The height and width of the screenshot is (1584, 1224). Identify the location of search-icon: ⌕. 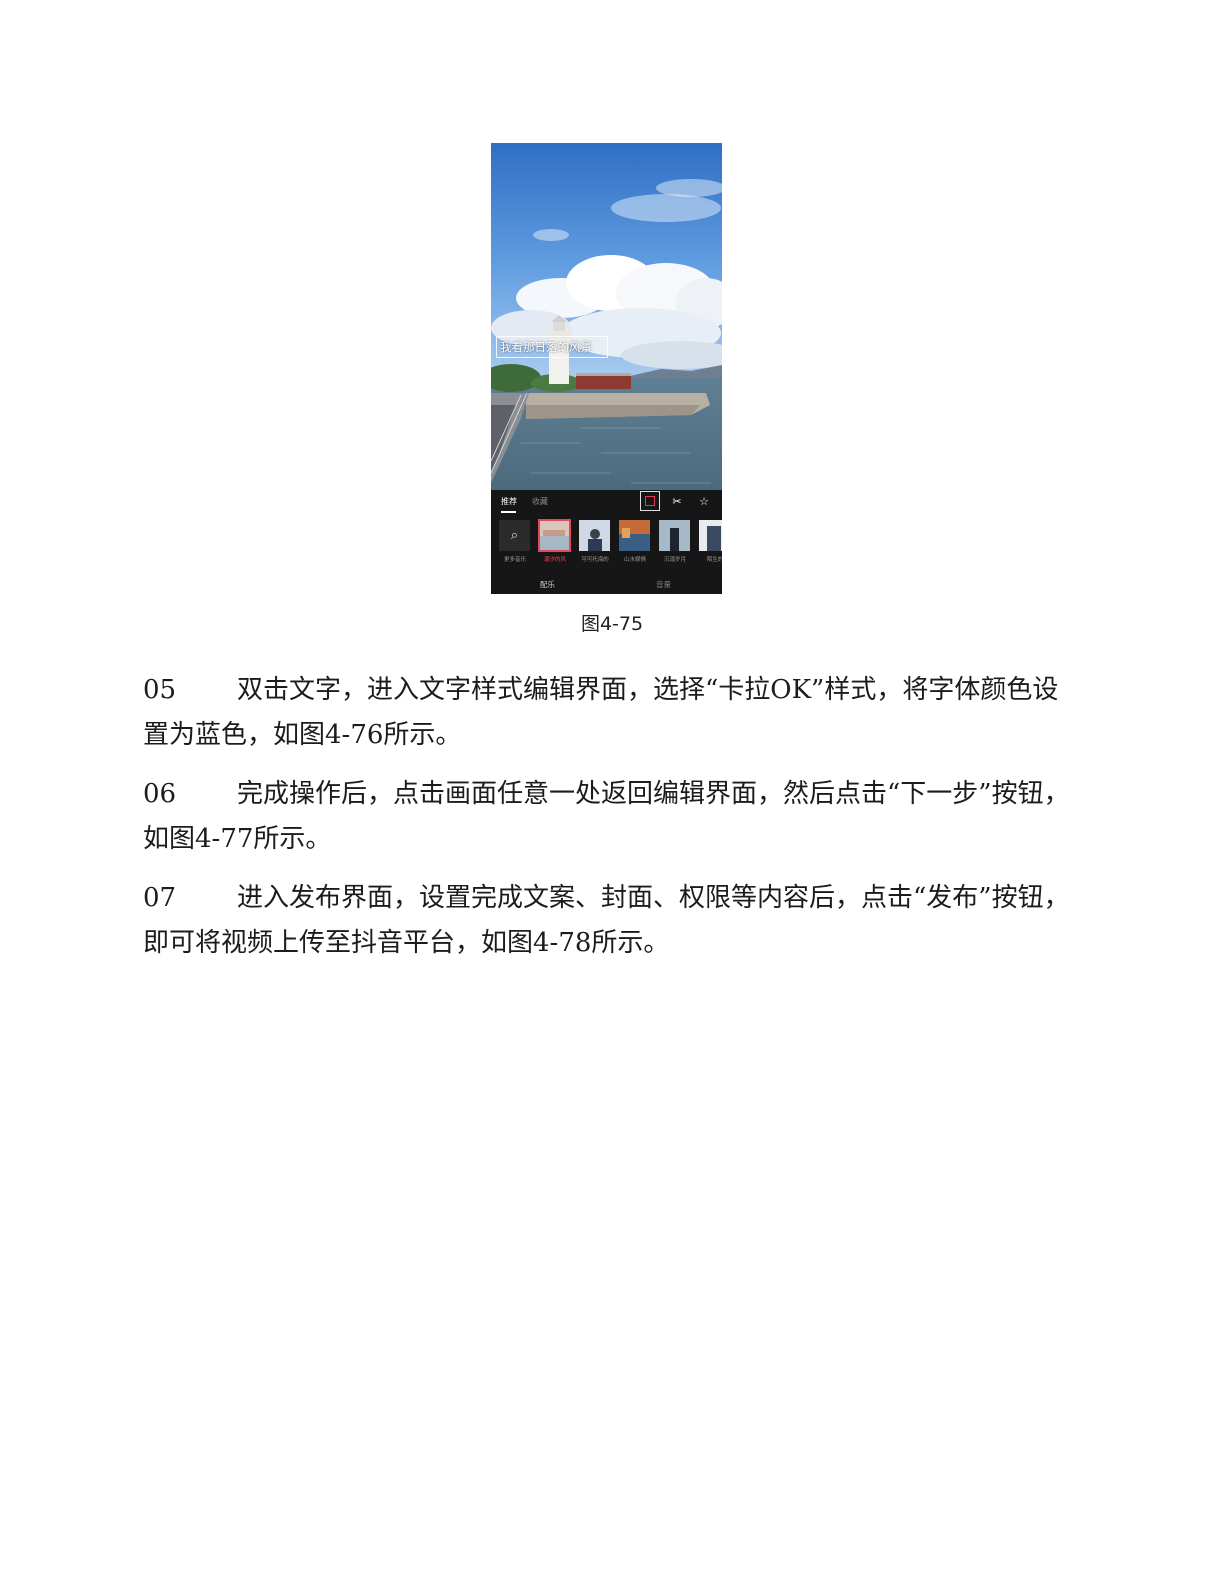
(514, 535).